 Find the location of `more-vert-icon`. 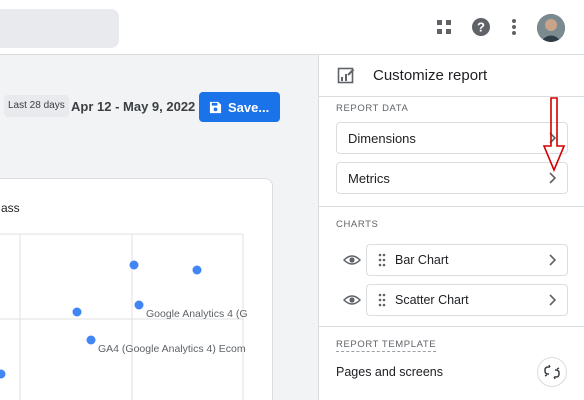

more-vert-icon is located at coordinates (514, 27).